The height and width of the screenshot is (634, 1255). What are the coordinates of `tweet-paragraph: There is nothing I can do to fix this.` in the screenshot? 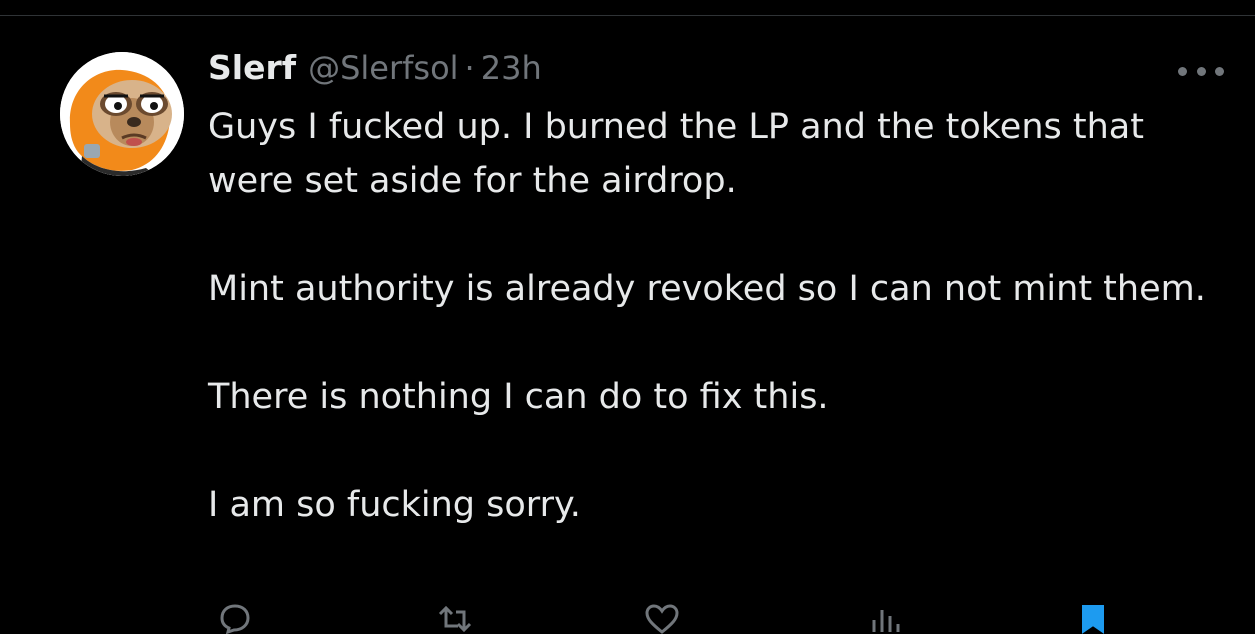 It's located at (518, 397).